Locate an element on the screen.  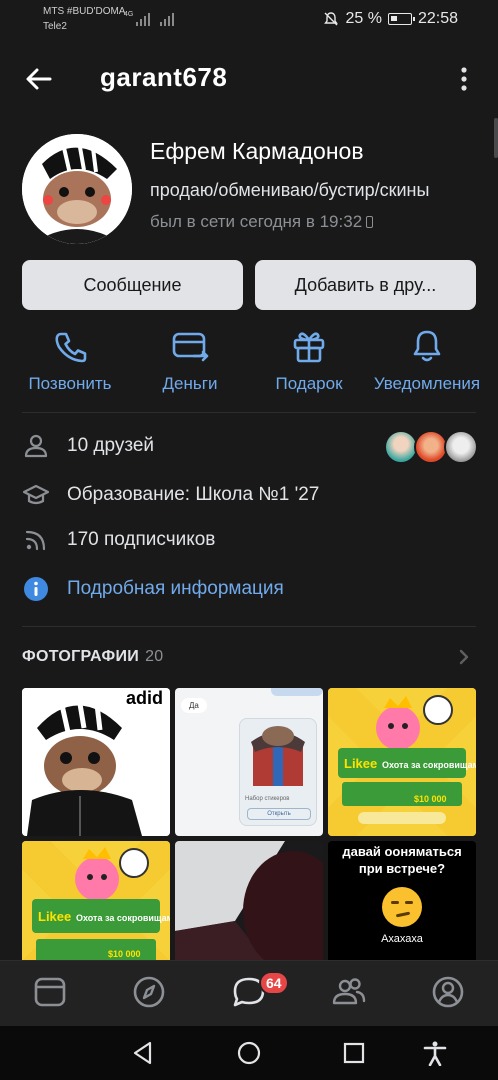
photo-thumbnail: Likee Охота за сокровищами $10 000 is located at coordinates (402, 762).